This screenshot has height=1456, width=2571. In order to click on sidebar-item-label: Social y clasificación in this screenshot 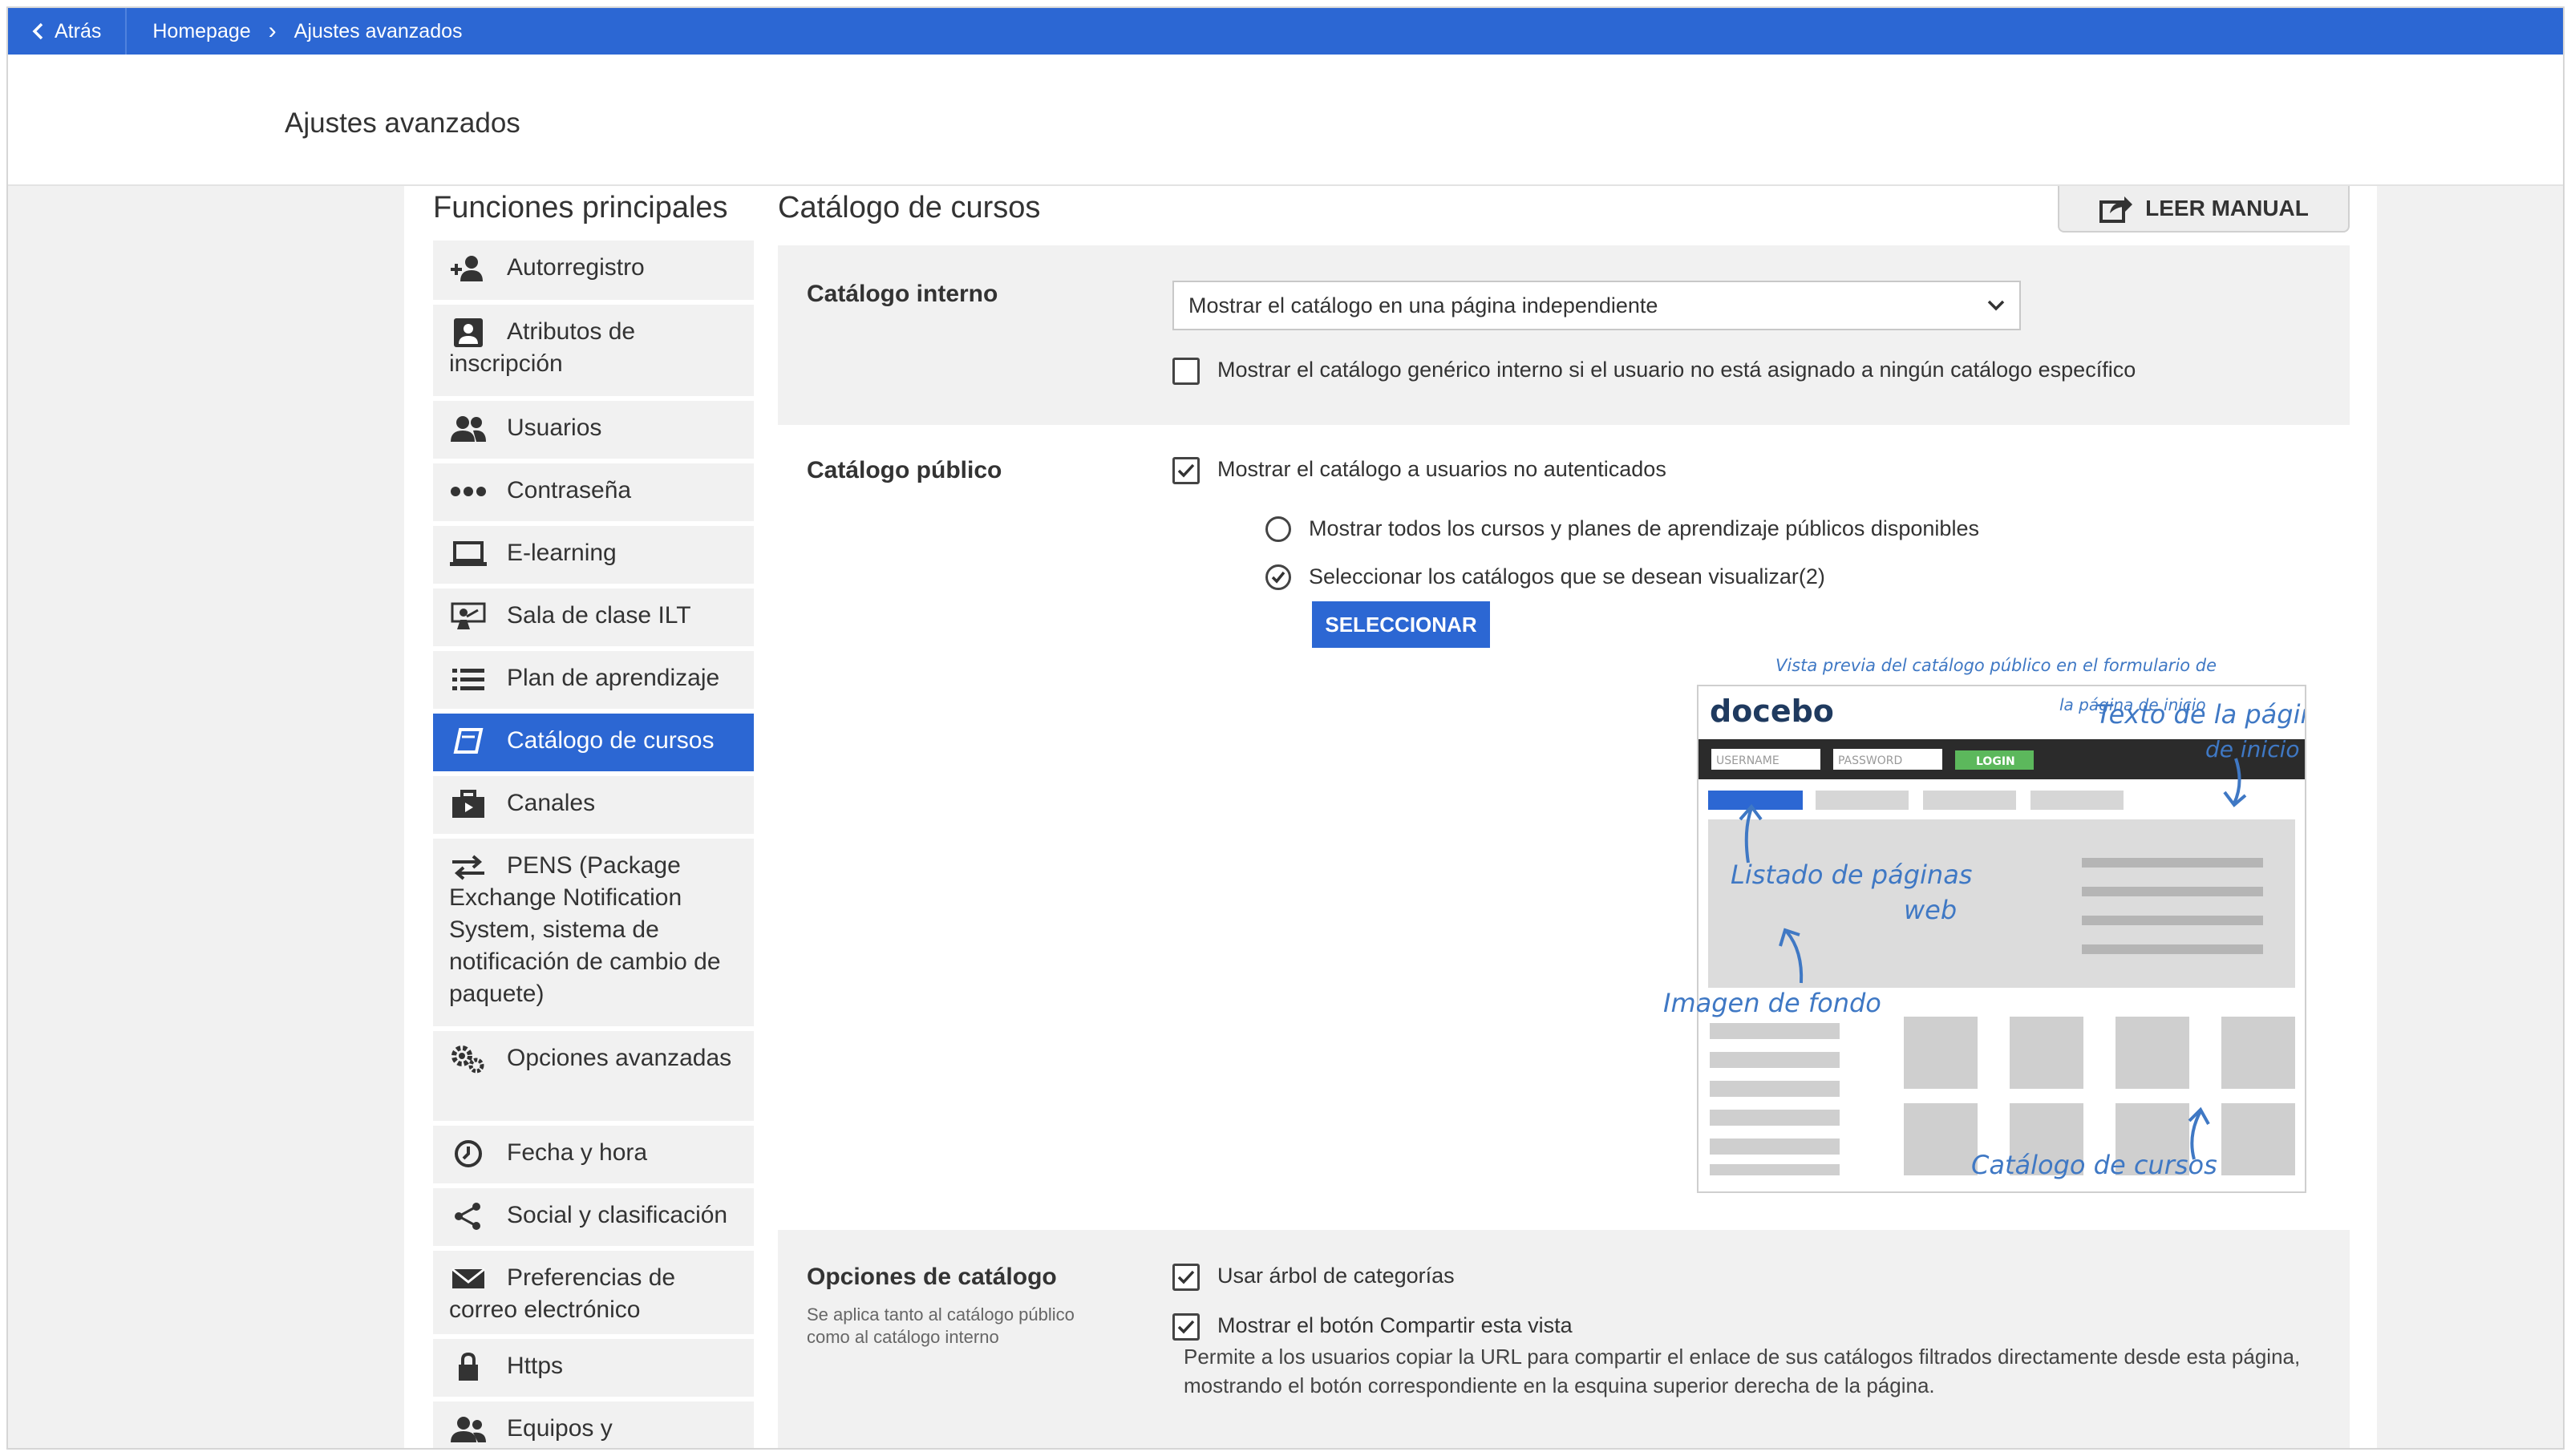, I will do `click(617, 1215)`.